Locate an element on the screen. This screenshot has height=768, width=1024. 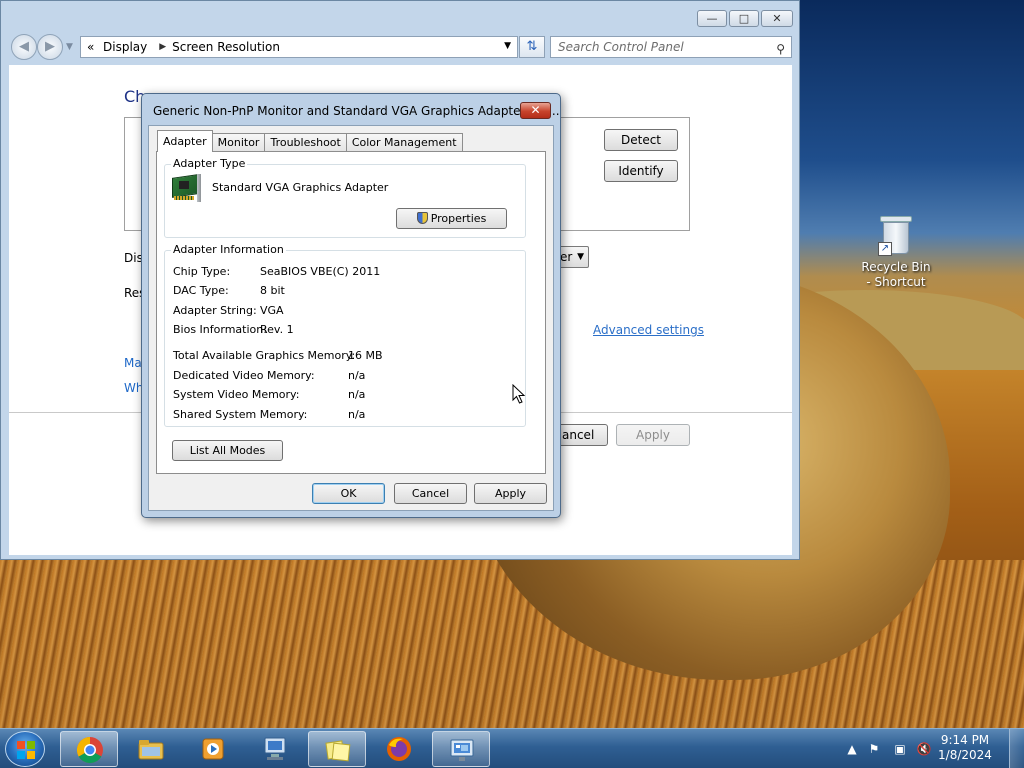
taskbar-display-settings is located at coordinates (461, 749).